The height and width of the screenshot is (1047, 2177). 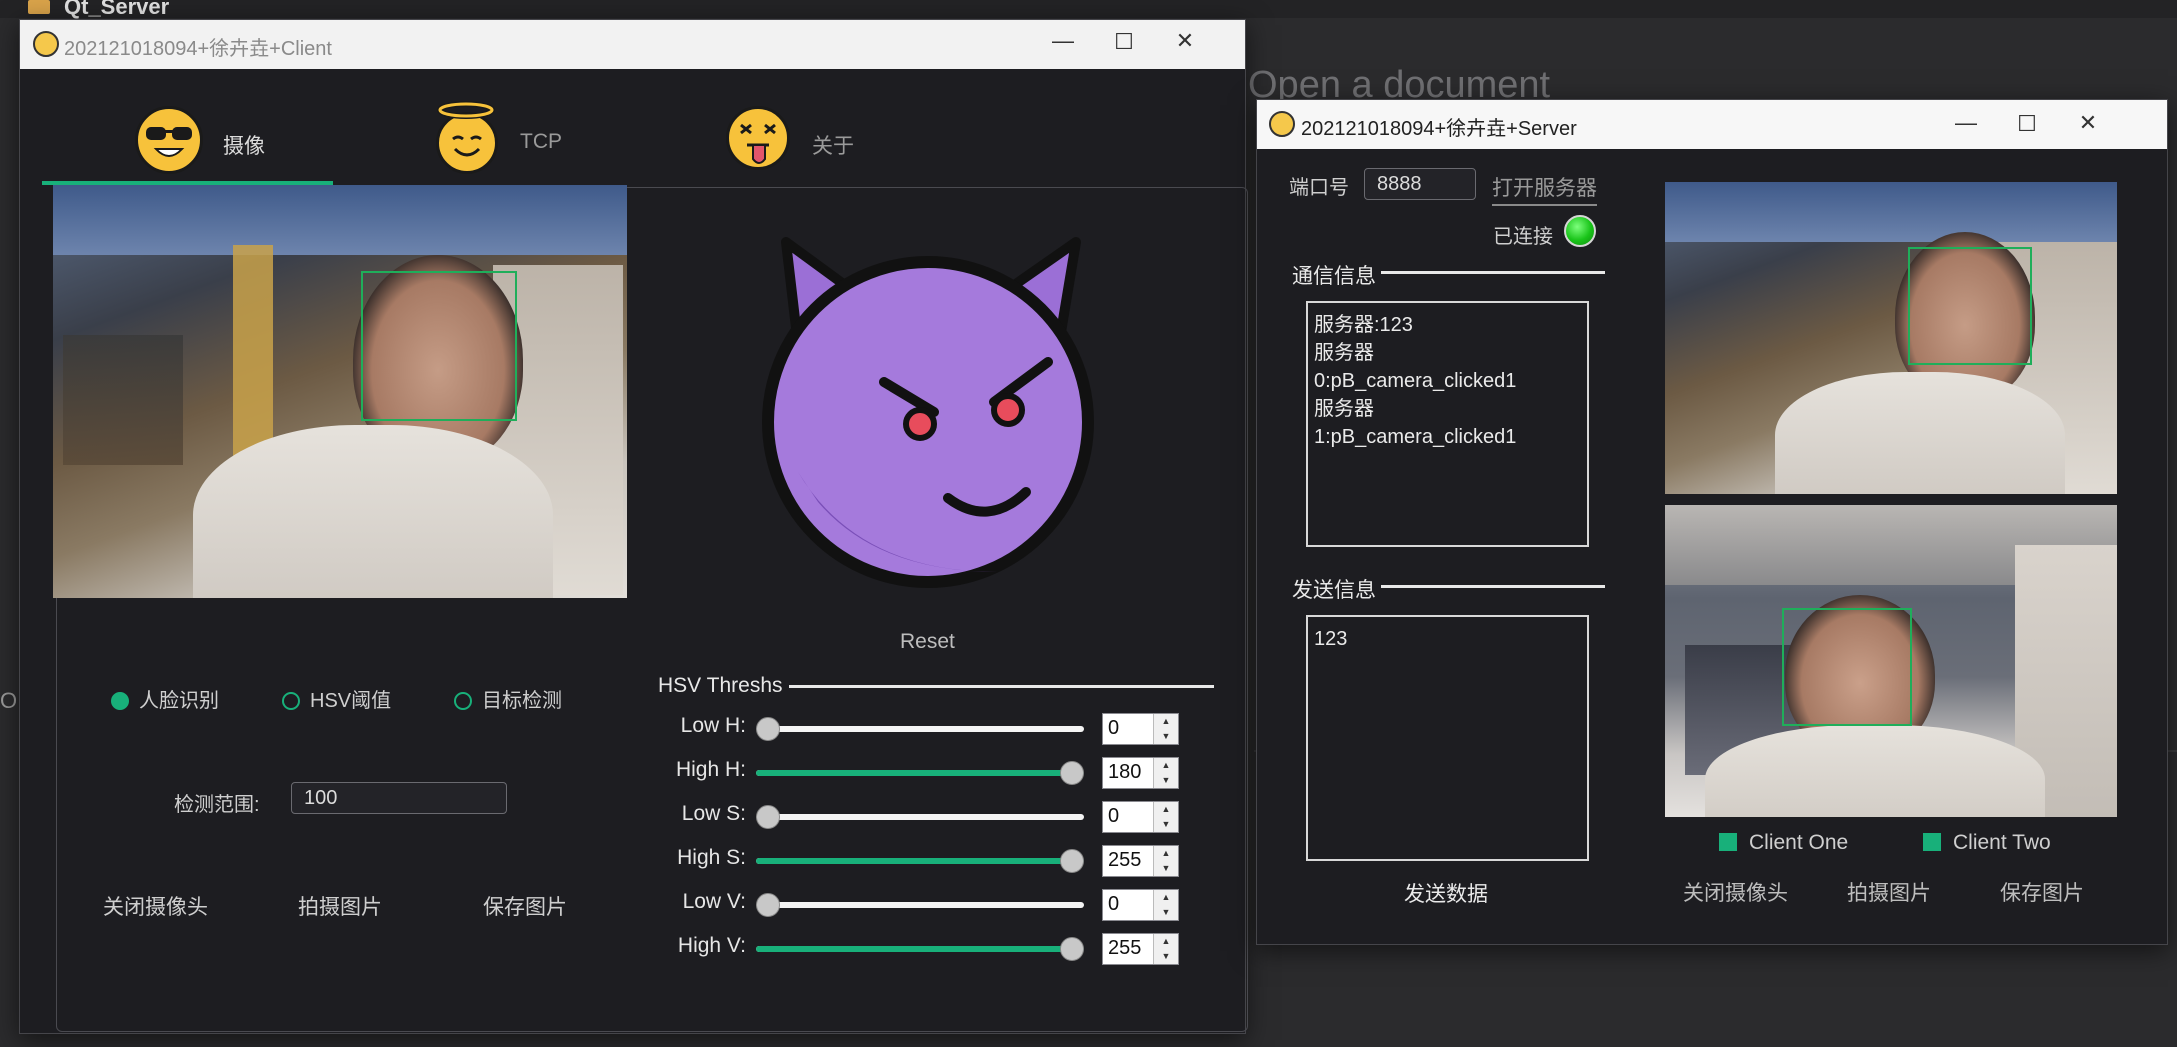 What do you see at coordinates (187, 138) in the screenshot?
I see `tab-camera: 摄像` at bounding box center [187, 138].